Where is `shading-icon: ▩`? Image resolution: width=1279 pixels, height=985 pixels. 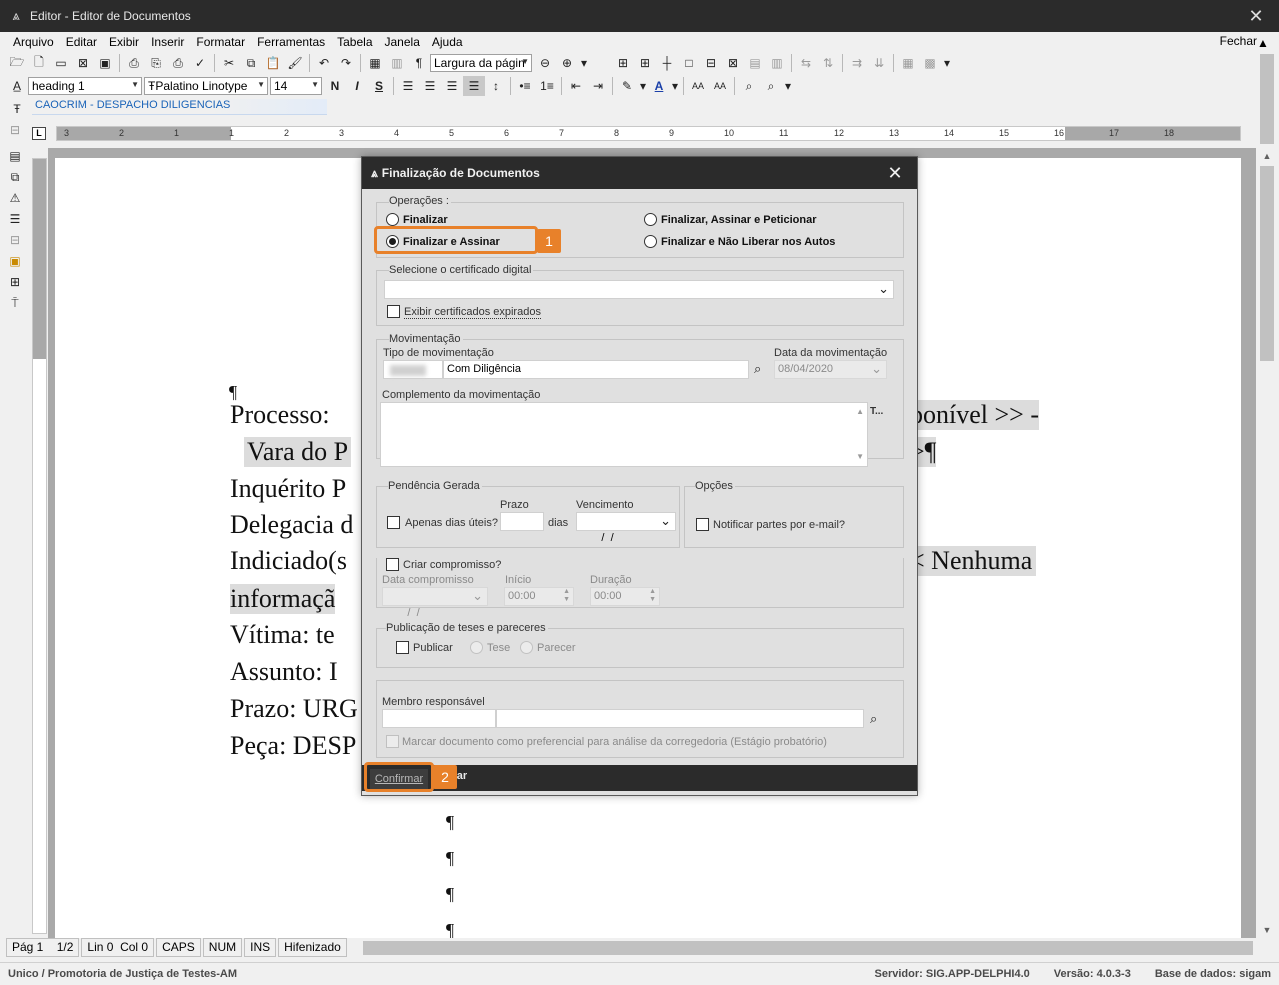
shading-icon: ▩ is located at coordinates (930, 63).